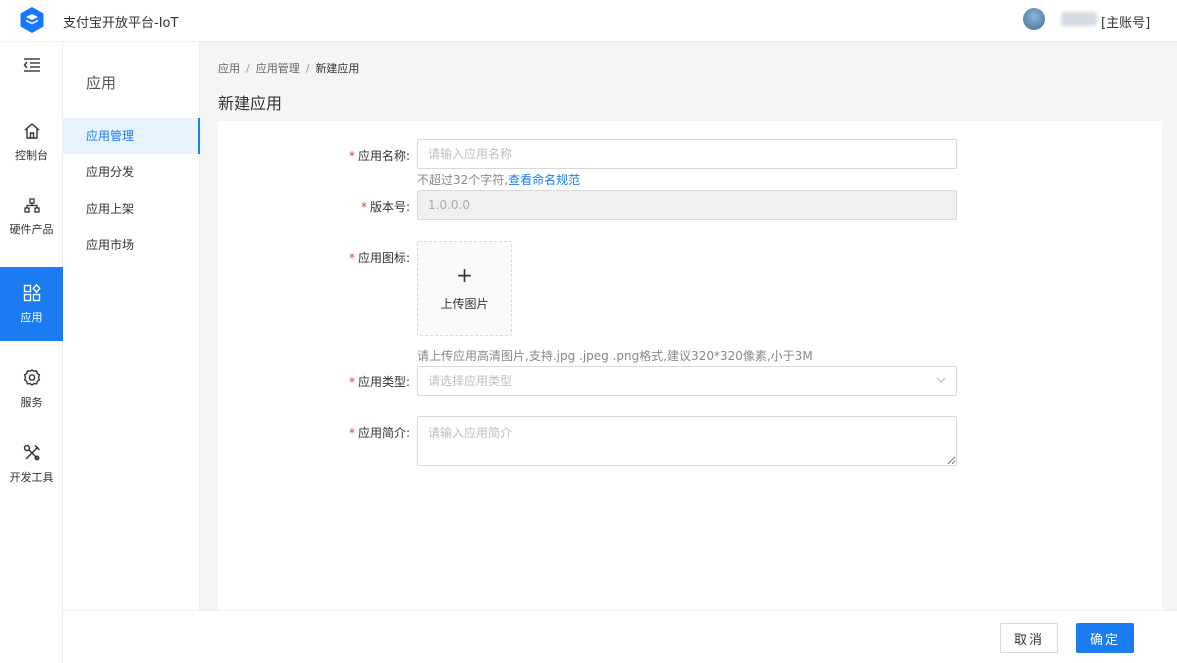 Image resolution: width=1177 pixels, height=663 pixels. Describe the element at coordinates (463, 180) in the screenshot. I see `app-name-hint-text: 不超过32个字符,` at that location.